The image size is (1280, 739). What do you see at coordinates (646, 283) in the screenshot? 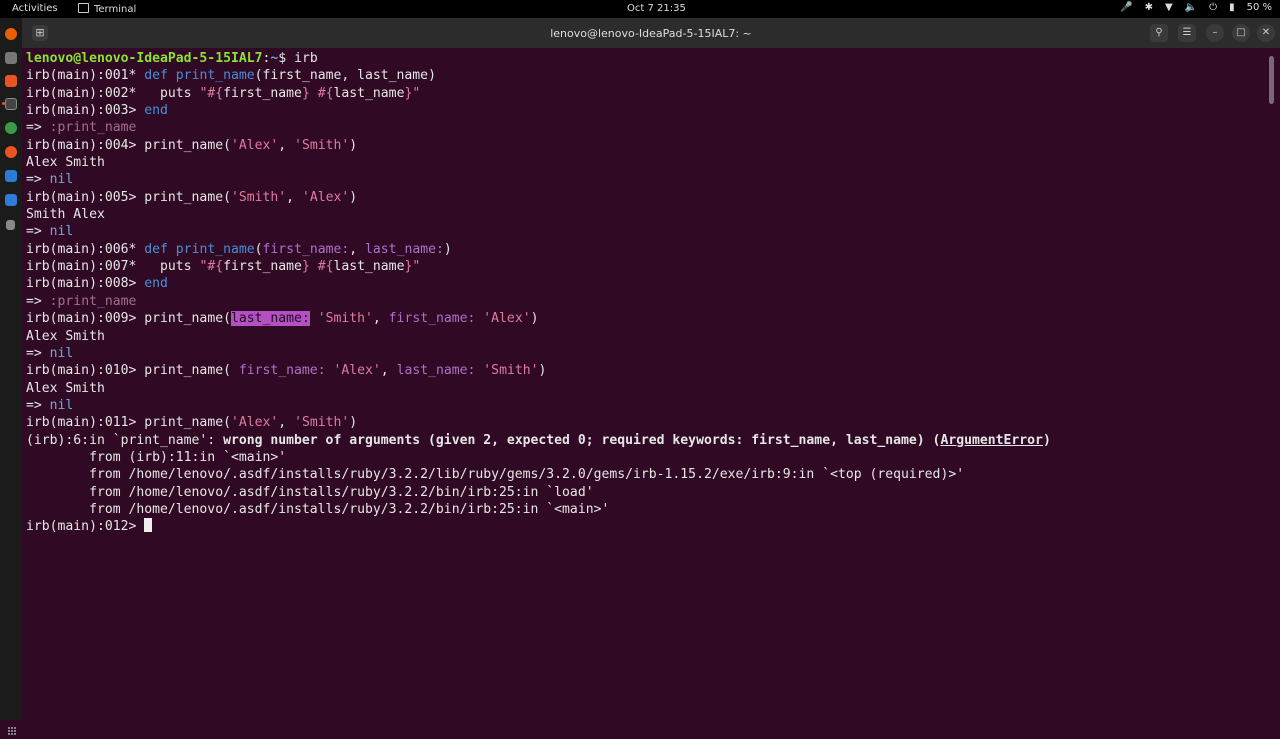
I see `terminal-line: irb(main):008> end` at bounding box center [646, 283].